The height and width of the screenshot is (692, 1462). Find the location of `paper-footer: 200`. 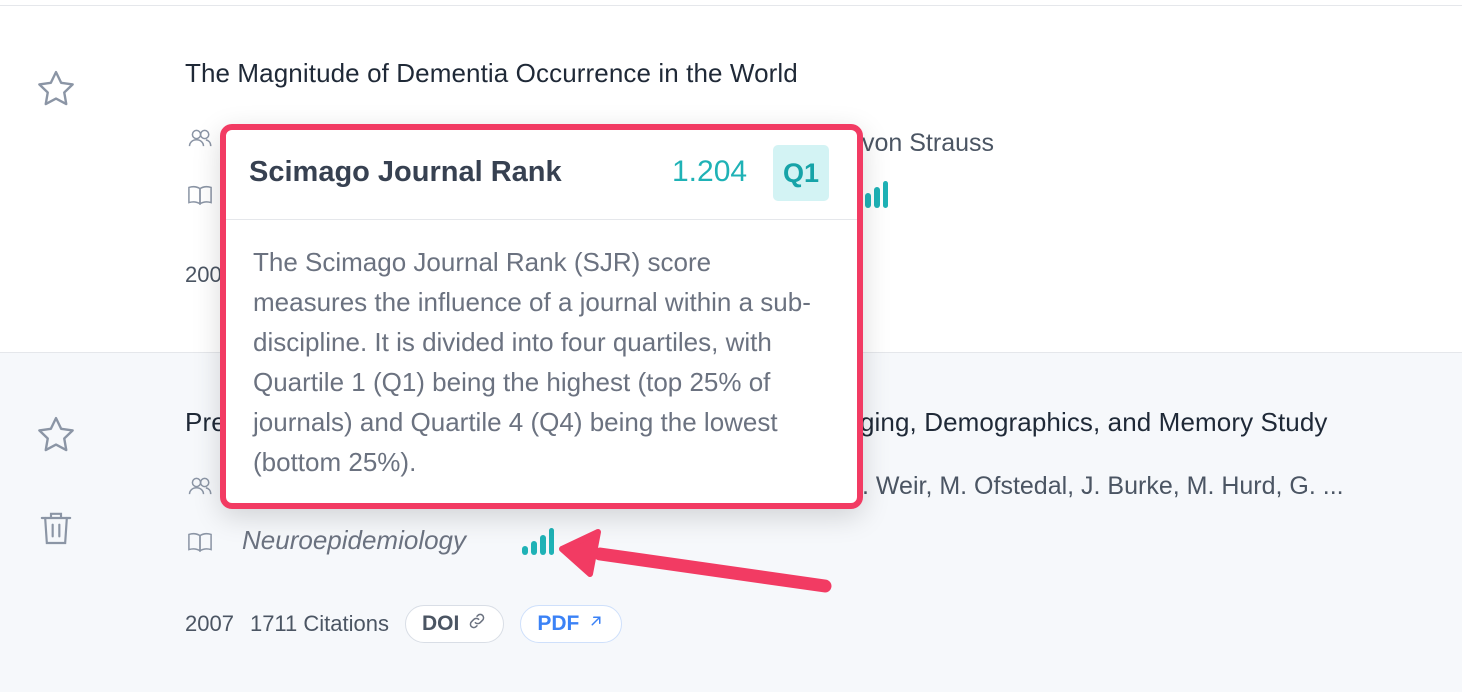

paper-footer: 200 is located at coordinates (203, 275).